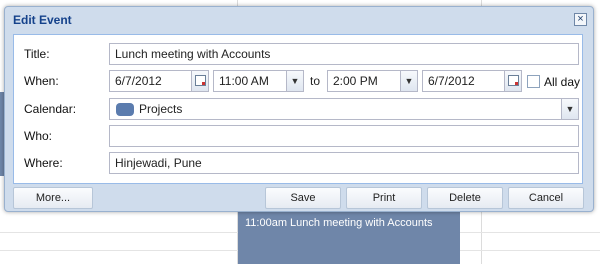 The width and height of the screenshot is (600, 264). I want to click on start-date-field: 6/7/2012, so click(159, 81).